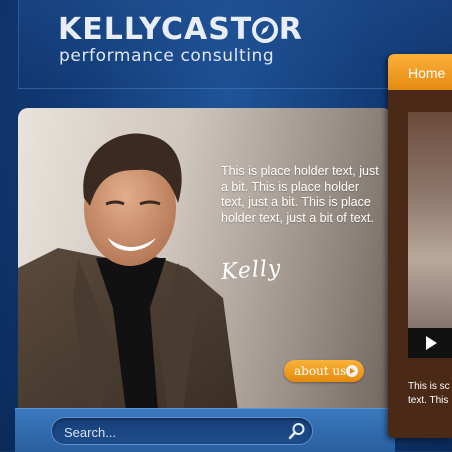 The image size is (452, 452). I want to click on compass-icon: O, so click(265, 30).